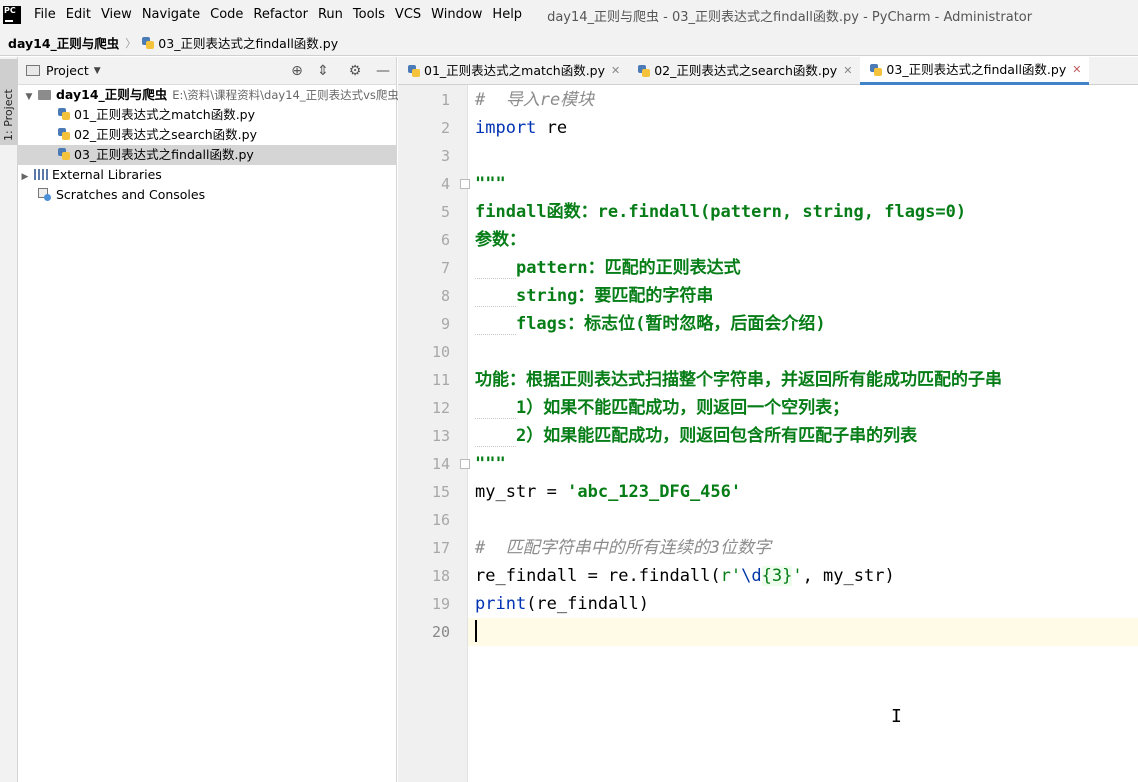 The image size is (1138, 782). Describe the element at coordinates (78, 15) in the screenshot. I see `menu-edit: Edit` at that location.